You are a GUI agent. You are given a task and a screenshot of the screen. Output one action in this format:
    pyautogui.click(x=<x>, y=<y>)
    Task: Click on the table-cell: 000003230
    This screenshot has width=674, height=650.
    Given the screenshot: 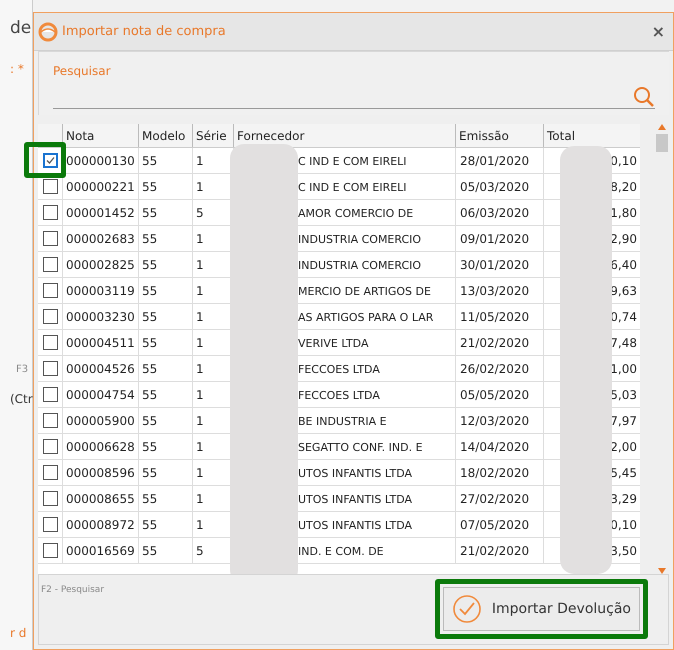 What is the action you would take?
    pyautogui.click(x=100, y=316)
    